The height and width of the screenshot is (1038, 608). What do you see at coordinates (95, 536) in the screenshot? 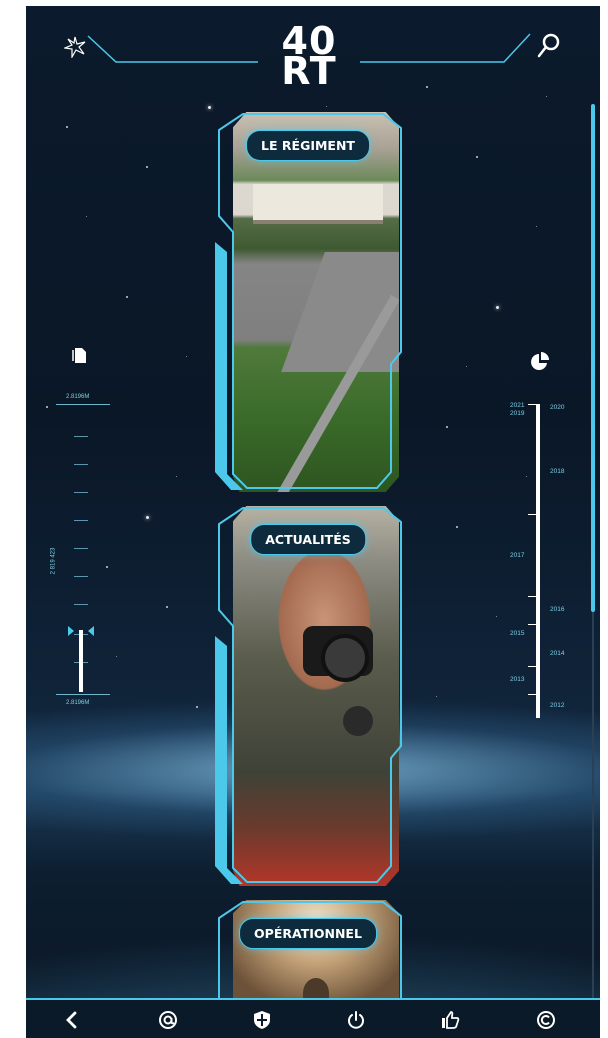
I see `left-gauge: 2.8196M 2 819 423 2.8196M` at bounding box center [95, 536].